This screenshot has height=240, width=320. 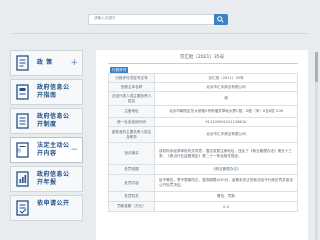 What do you see at coordinates (226, 98) in the screenshot?
I see `row-value: 谢` at bounding box center [226, 98].